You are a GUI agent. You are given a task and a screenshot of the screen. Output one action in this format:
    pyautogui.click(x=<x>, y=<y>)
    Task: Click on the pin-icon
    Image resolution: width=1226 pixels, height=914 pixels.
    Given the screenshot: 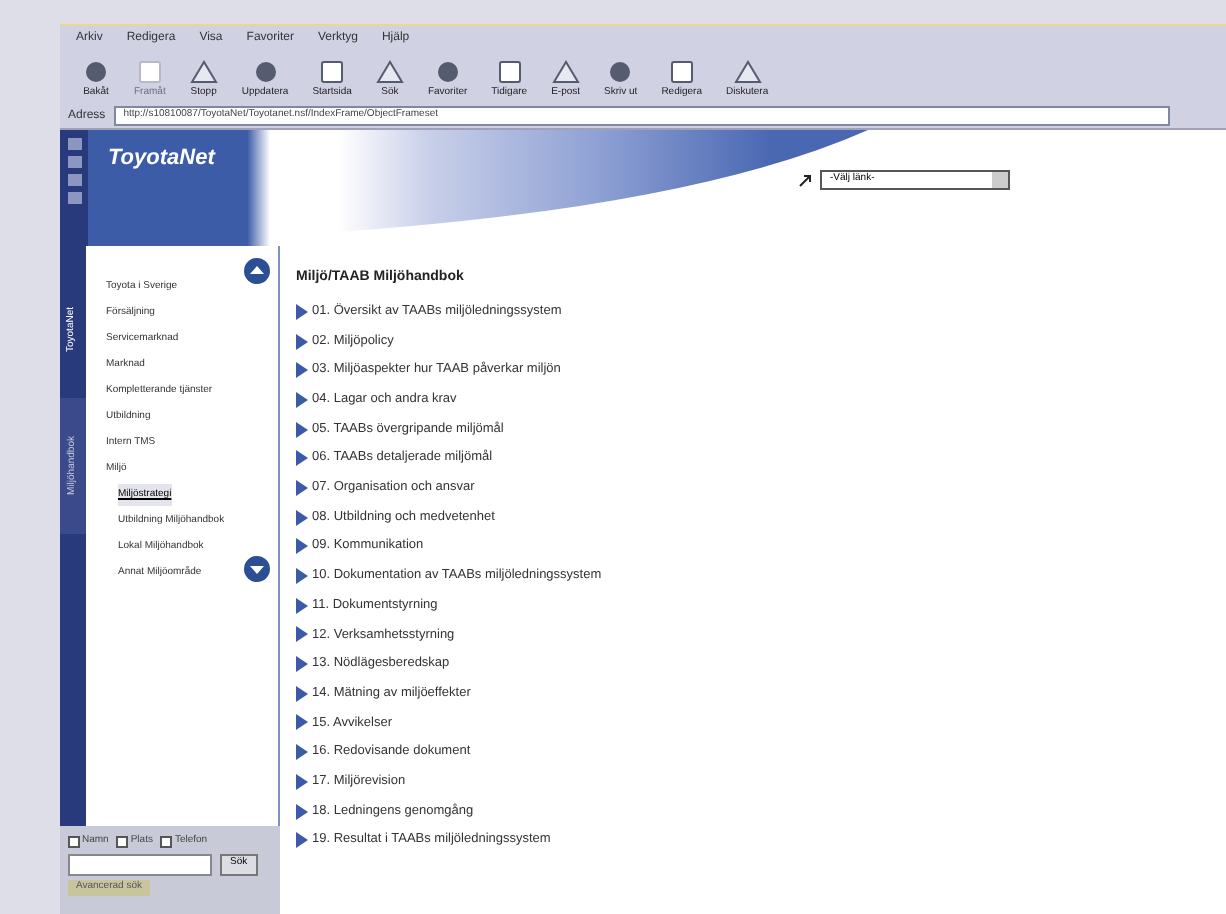 What is the action you would take?
    pyautogui.click(x=805, y=180)
    